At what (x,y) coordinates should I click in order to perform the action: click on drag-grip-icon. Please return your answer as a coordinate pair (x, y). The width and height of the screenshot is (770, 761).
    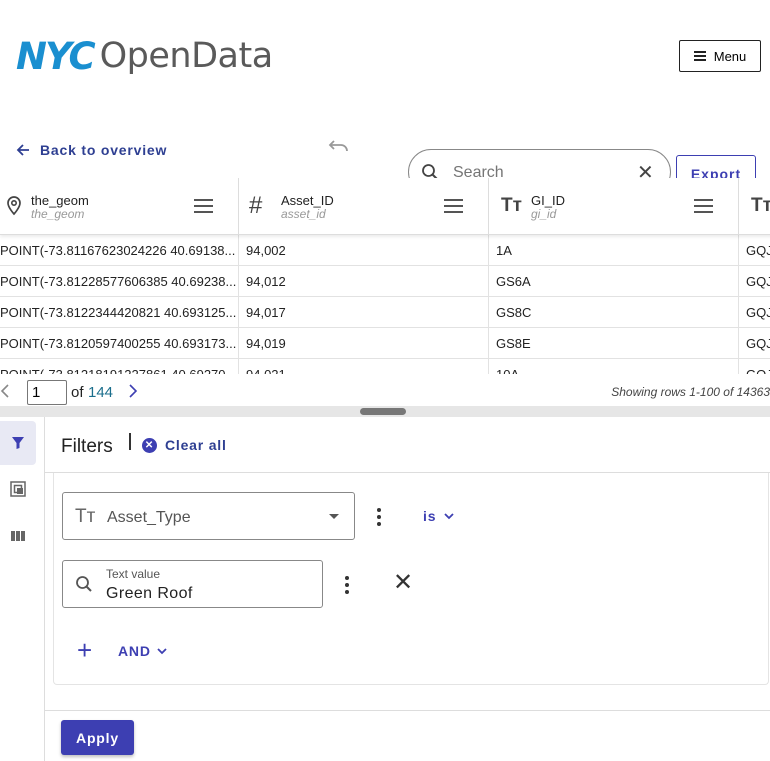
    Looking at the image, I should click on (383, 411).